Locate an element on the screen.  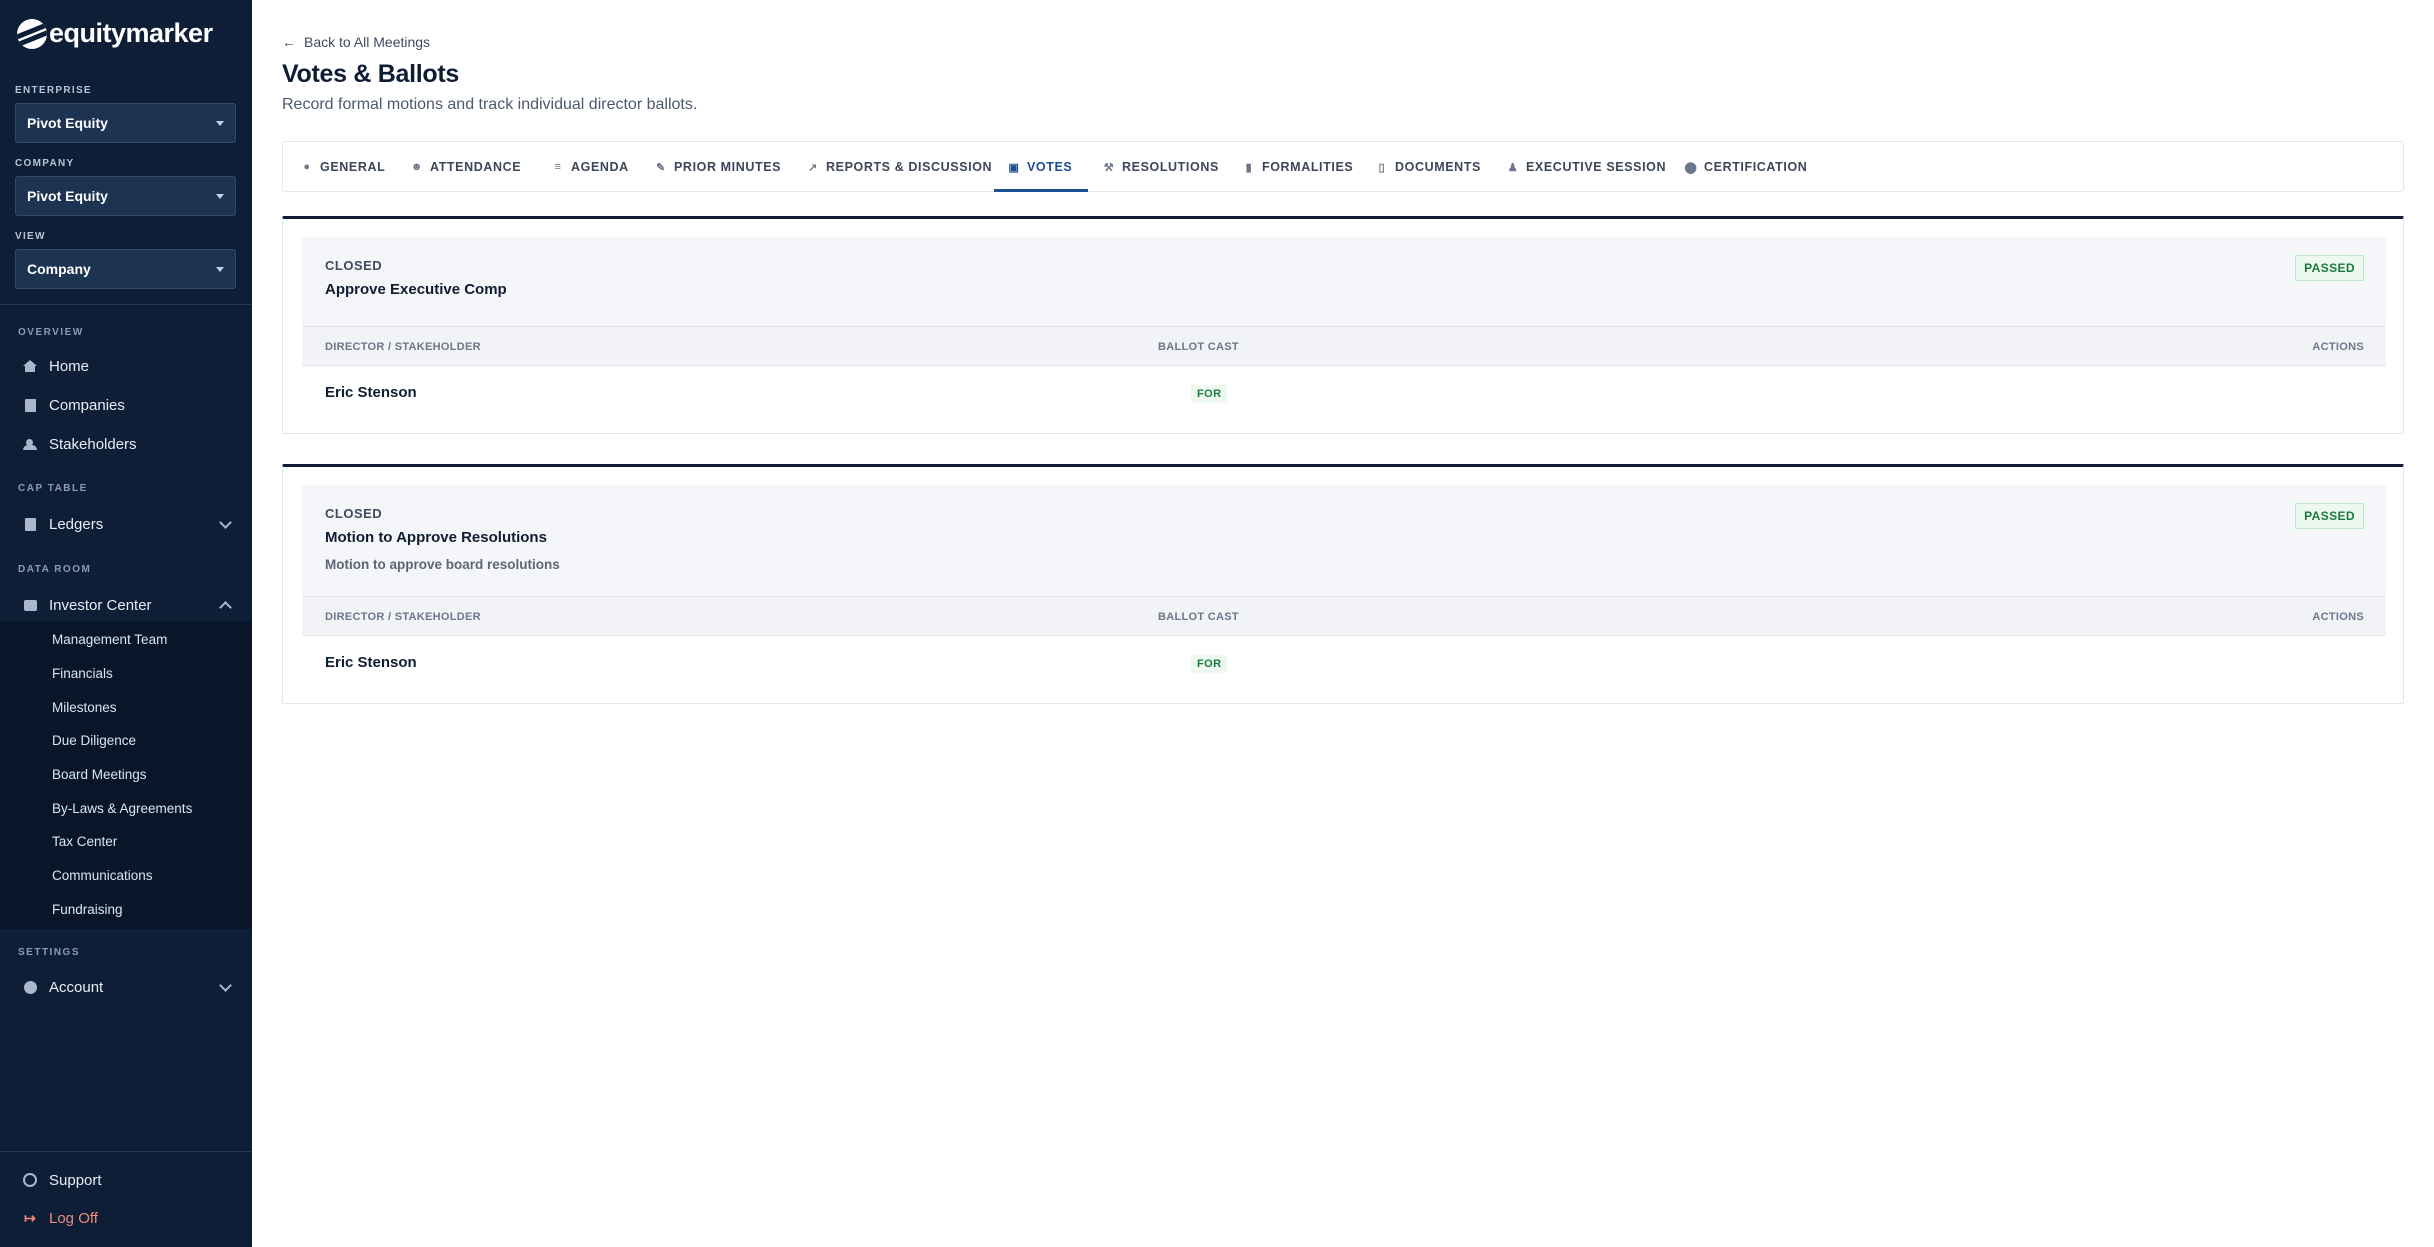
user-tie-icon: ♟ is located at coordinates (1513, 167).